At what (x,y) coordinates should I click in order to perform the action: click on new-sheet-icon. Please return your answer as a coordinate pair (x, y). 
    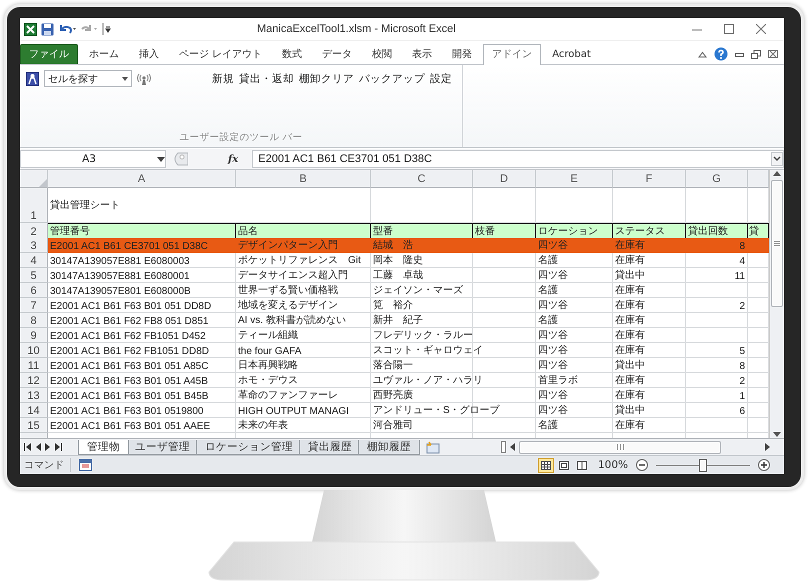
    Looking at the image, I should click on (433, 447).